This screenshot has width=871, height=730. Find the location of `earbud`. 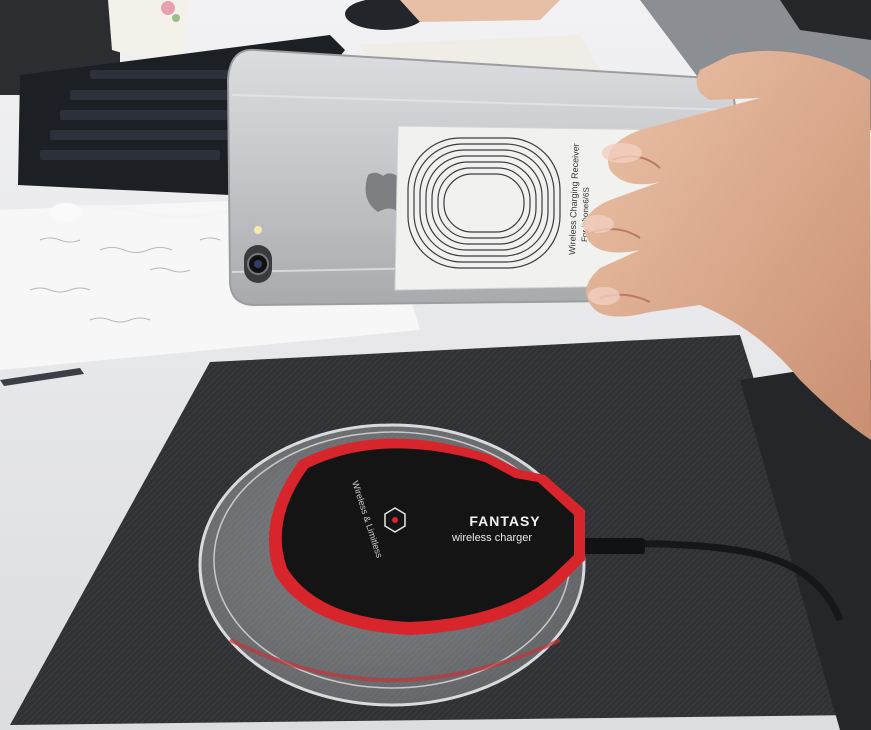

earbud is located at coordinates (66, 212).